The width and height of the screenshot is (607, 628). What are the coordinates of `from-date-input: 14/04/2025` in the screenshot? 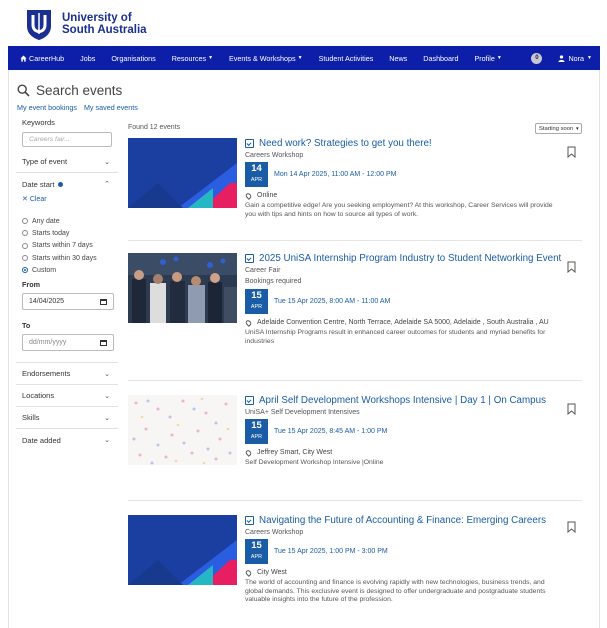 It's located at (68, 302).